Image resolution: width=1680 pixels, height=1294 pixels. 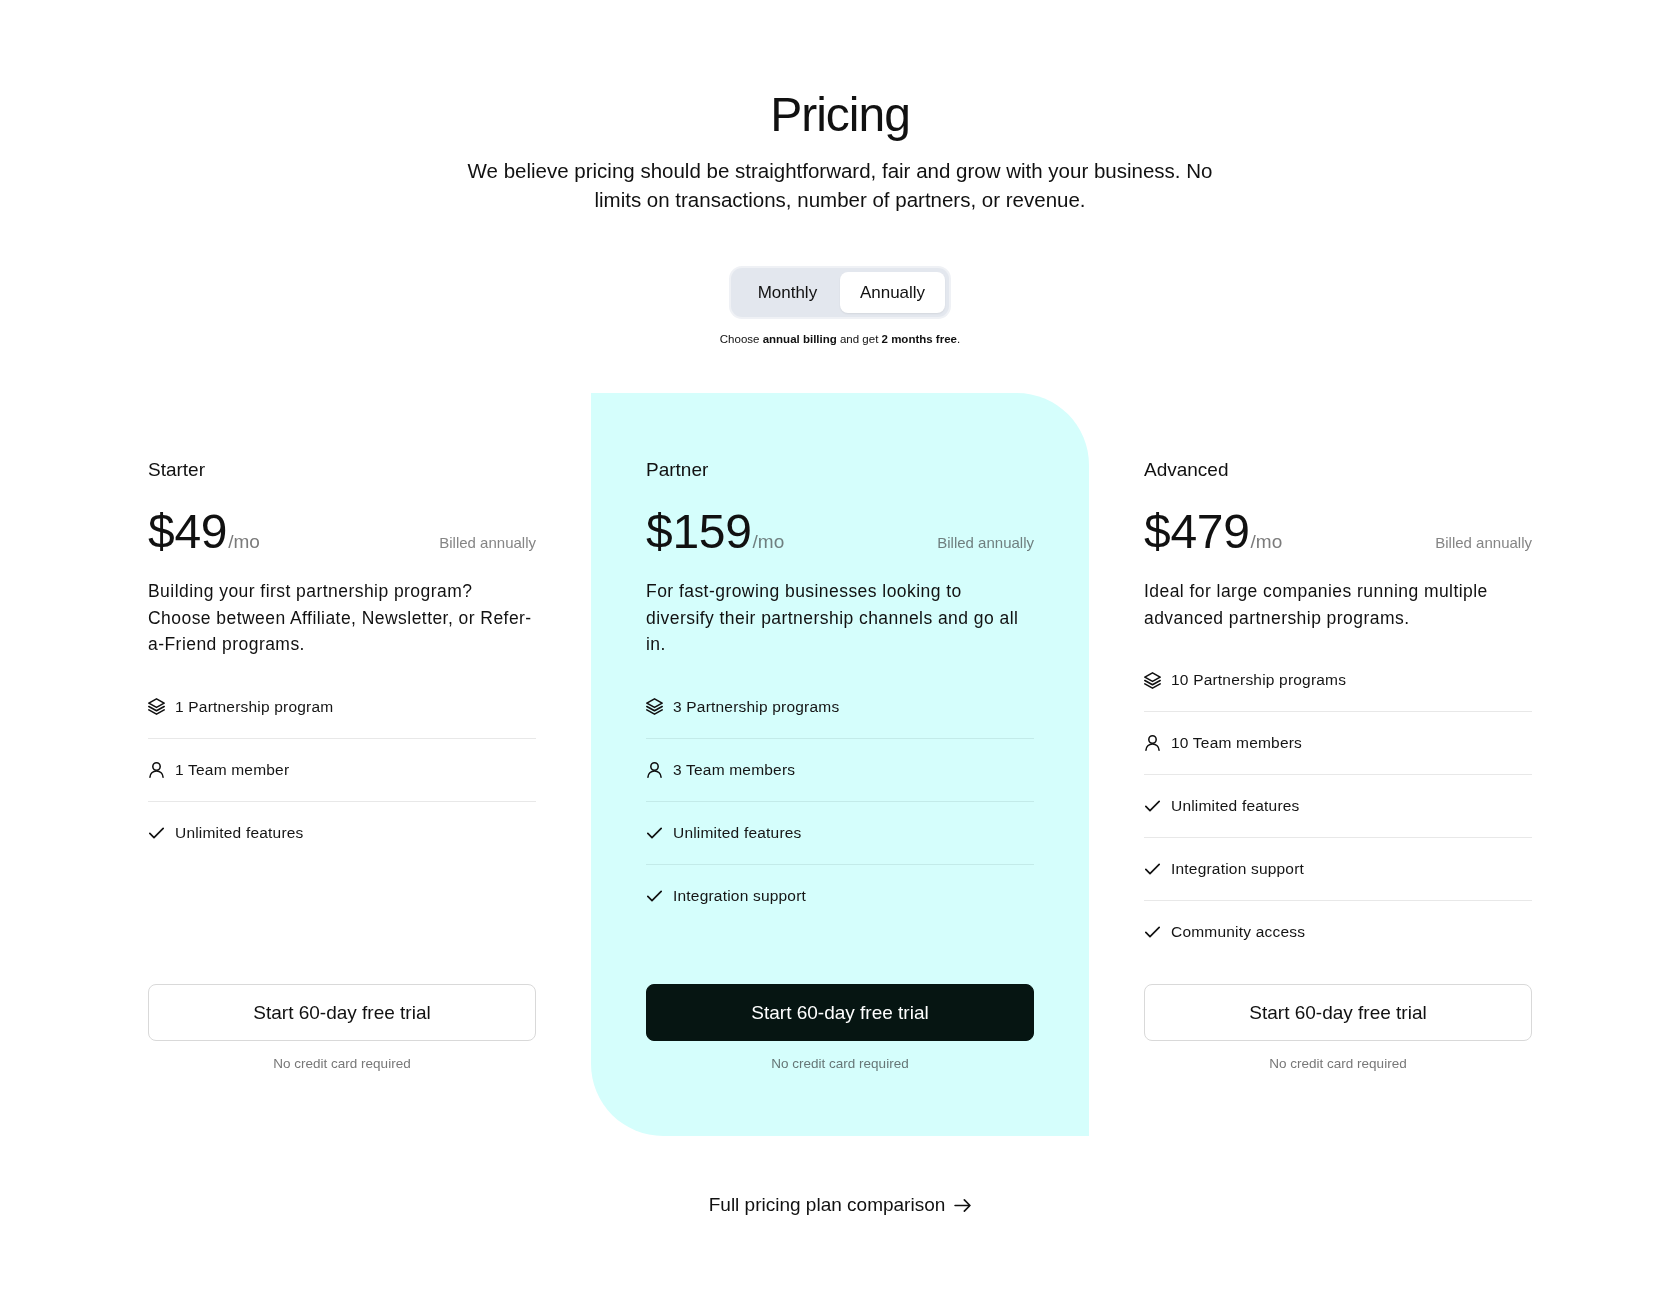 I want to click on billing-option: Annually, so click(x=892, y=292).